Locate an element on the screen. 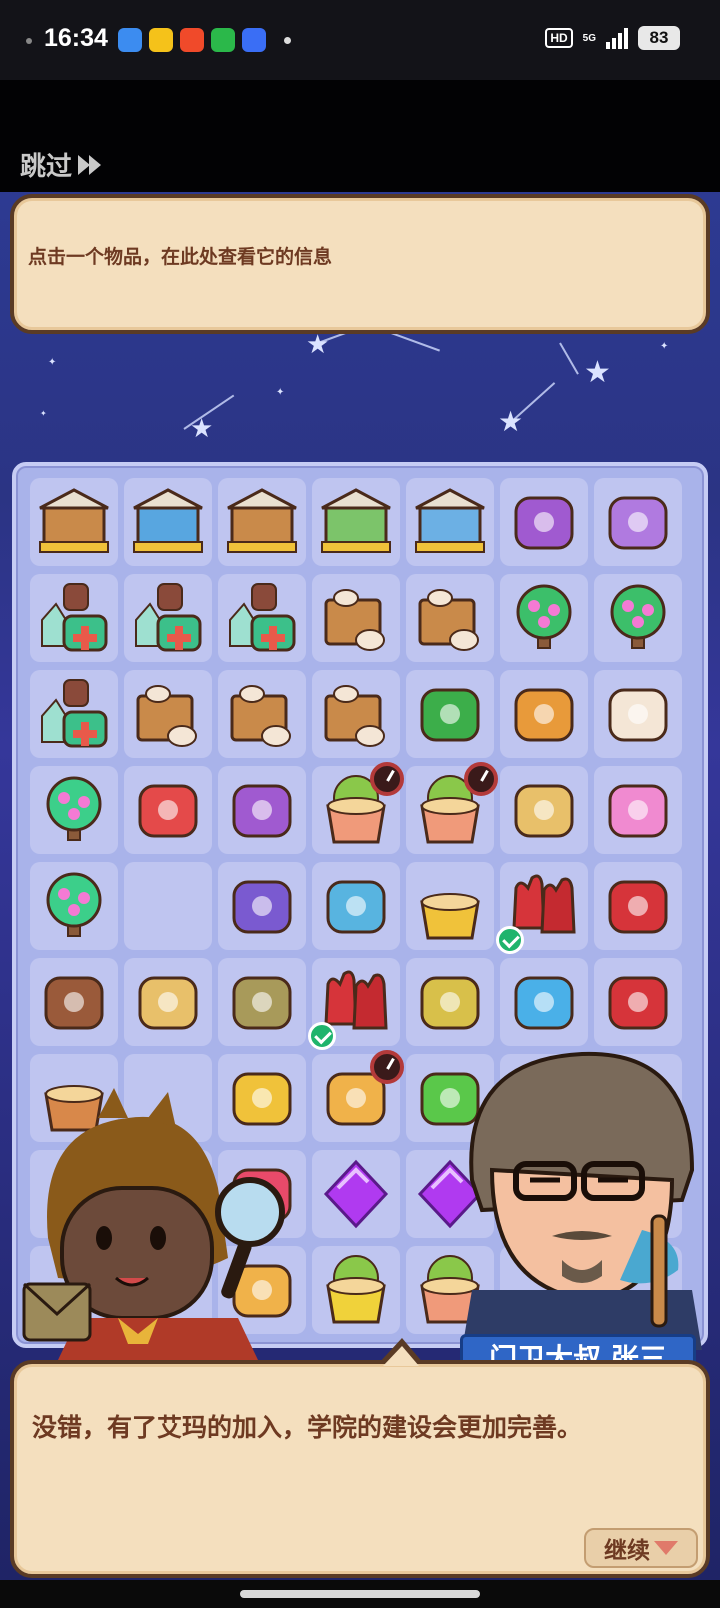 The width and height of the screenshot is (720, 1608). rabbit-statue-icon is located at coordinates (638, 715).